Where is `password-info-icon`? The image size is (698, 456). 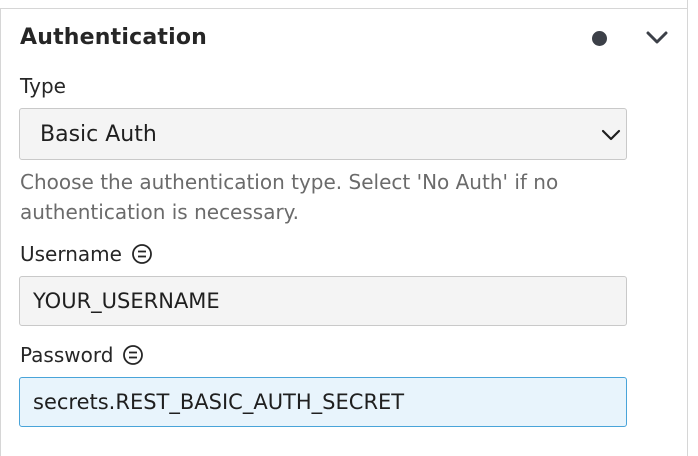 password-info-icon is located at coordinates (133, 355).